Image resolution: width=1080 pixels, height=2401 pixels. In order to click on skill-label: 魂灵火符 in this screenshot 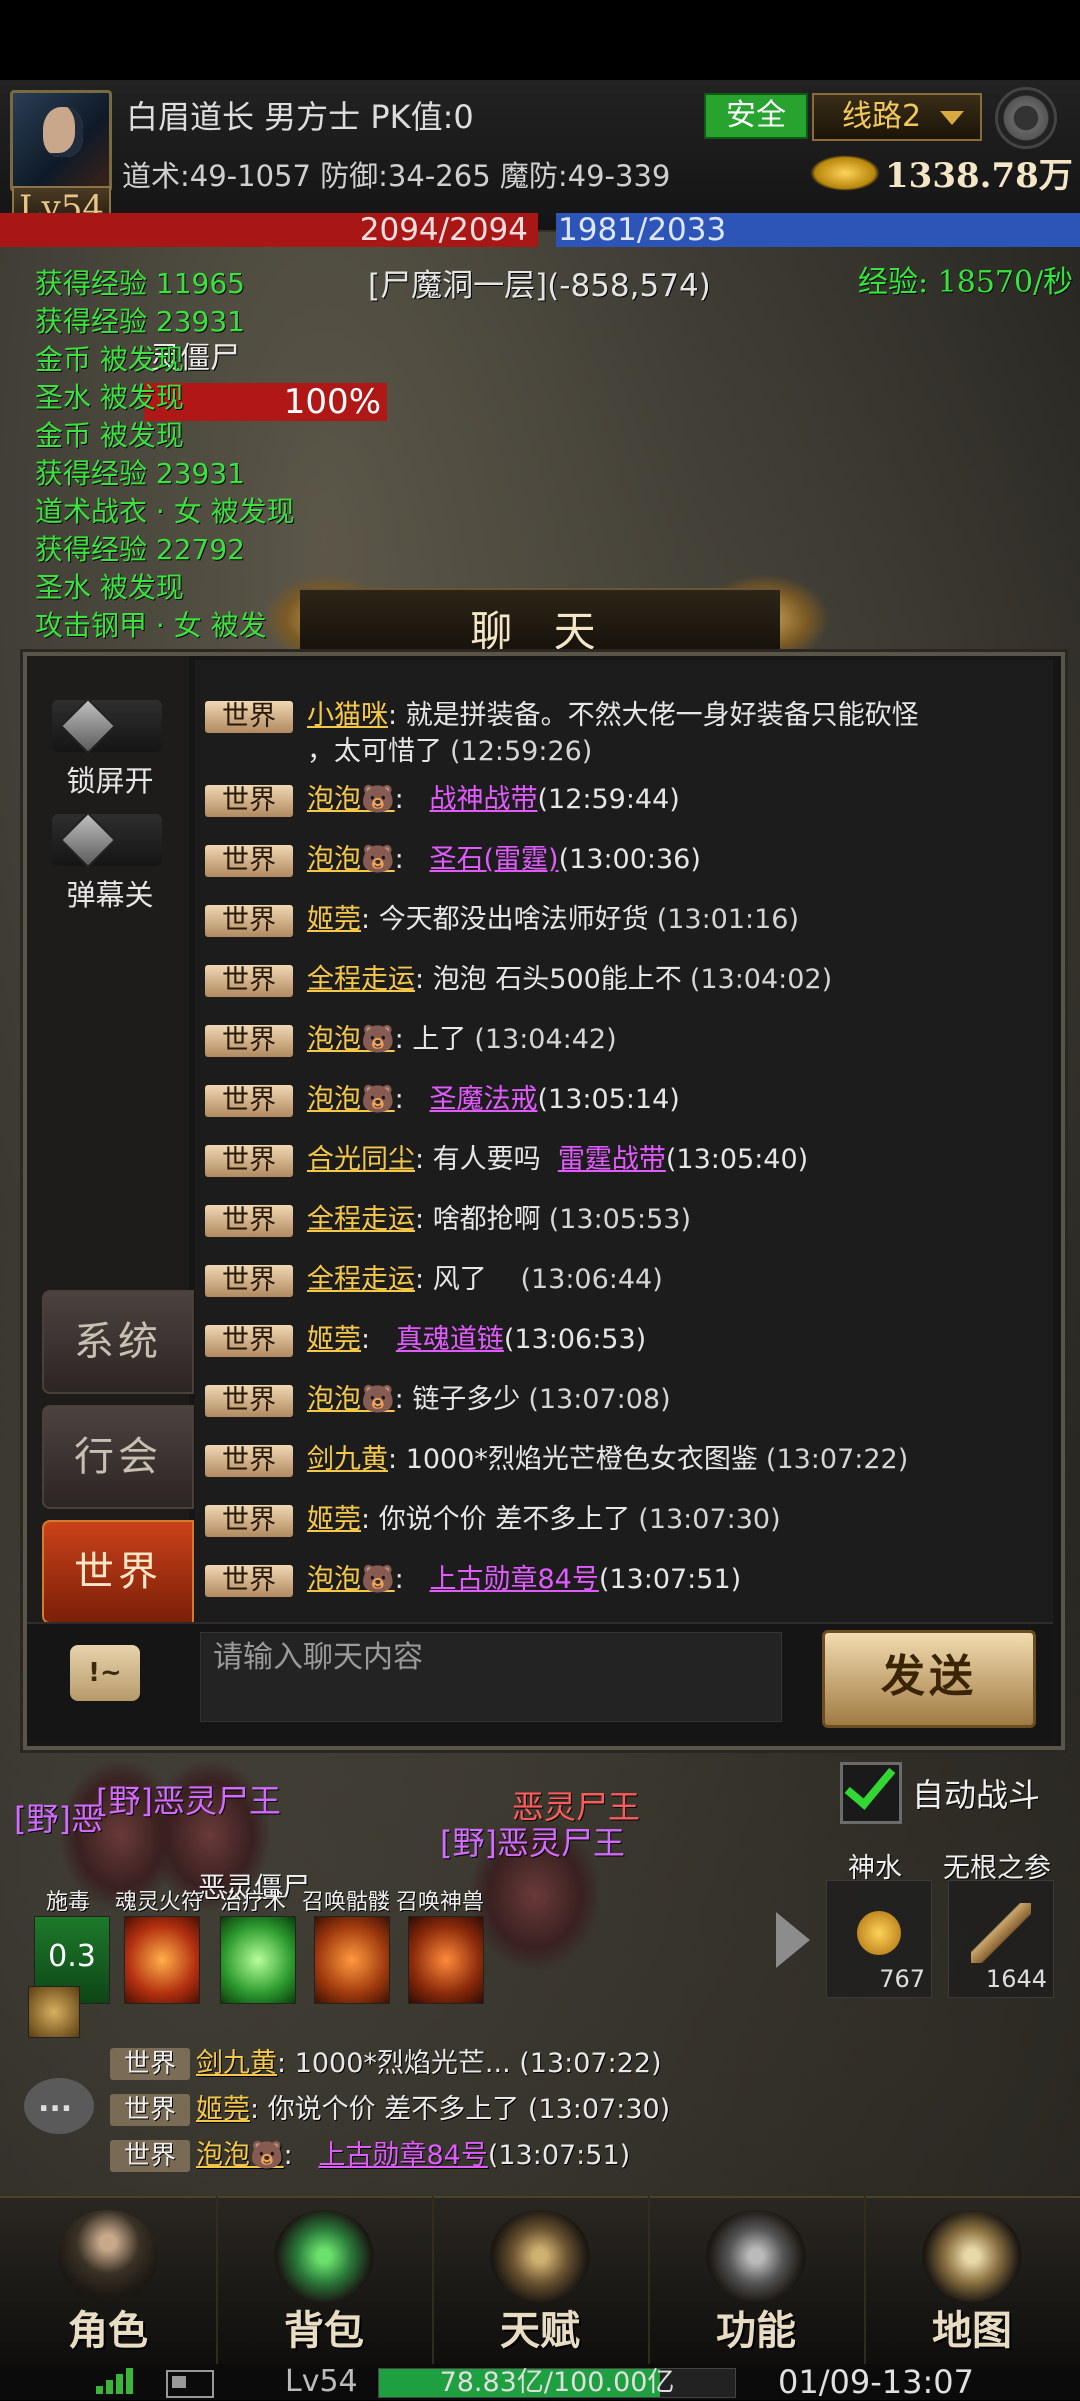, I will do `click(159, 1902)`.